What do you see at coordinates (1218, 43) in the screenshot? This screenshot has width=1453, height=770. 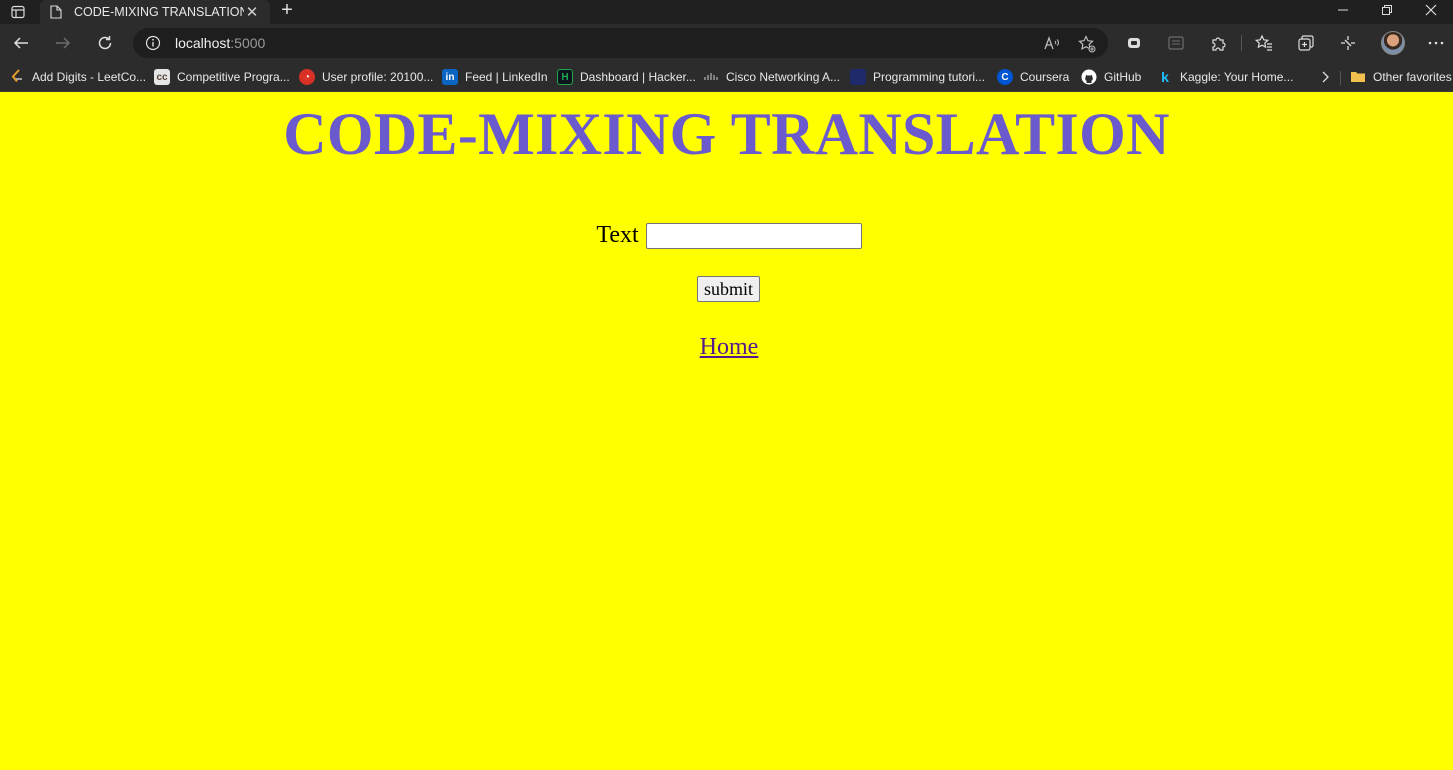 I see `extensions-puzzle-icon` at bounding box center [1218, 43].